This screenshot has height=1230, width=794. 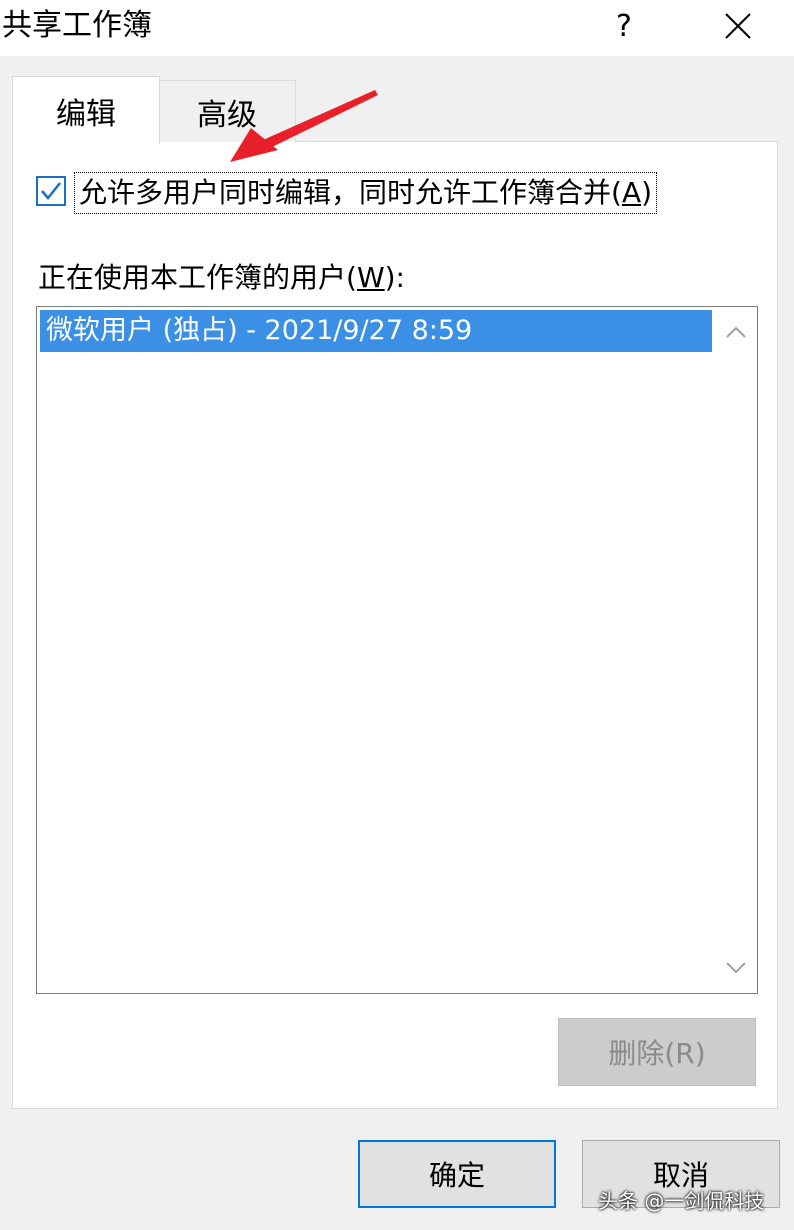 I want to click on close-icon, so click(x=738, y=26).